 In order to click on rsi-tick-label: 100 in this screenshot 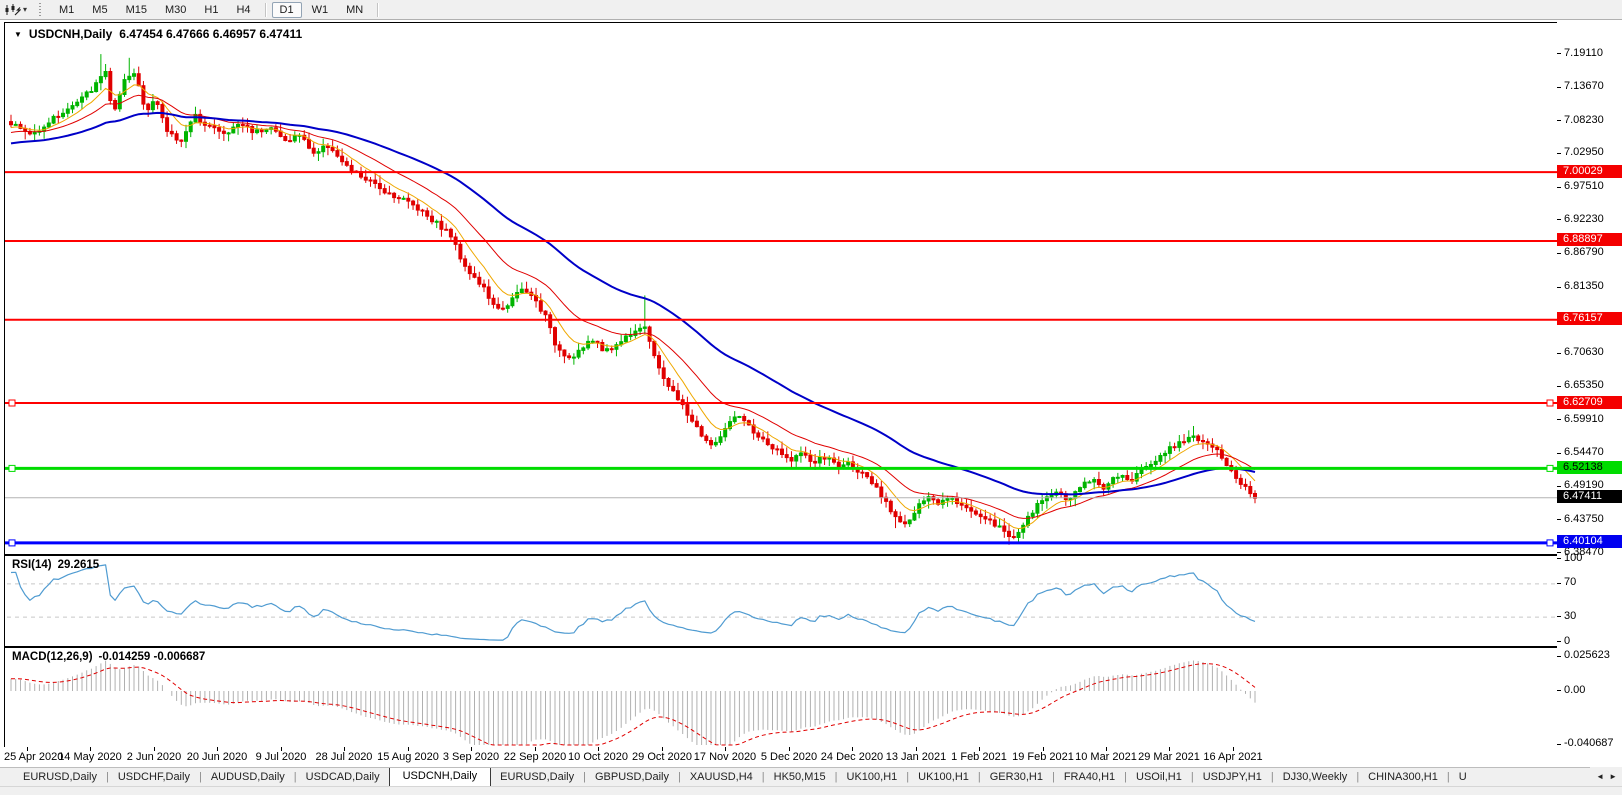, I will do `click(1573, 558)`.